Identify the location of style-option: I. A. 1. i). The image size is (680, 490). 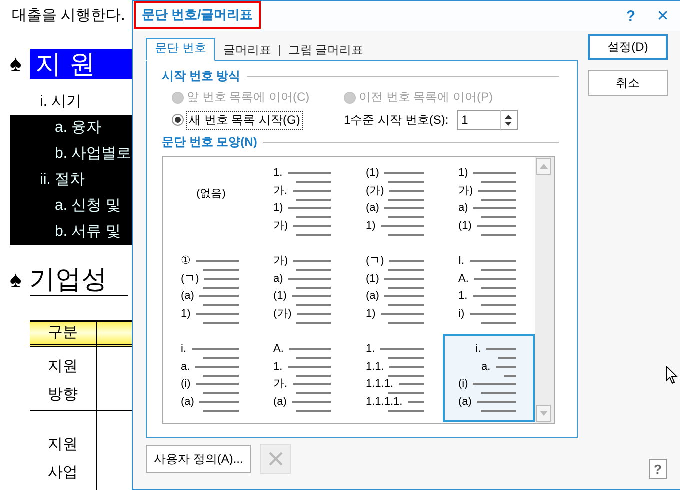
(488, 290).